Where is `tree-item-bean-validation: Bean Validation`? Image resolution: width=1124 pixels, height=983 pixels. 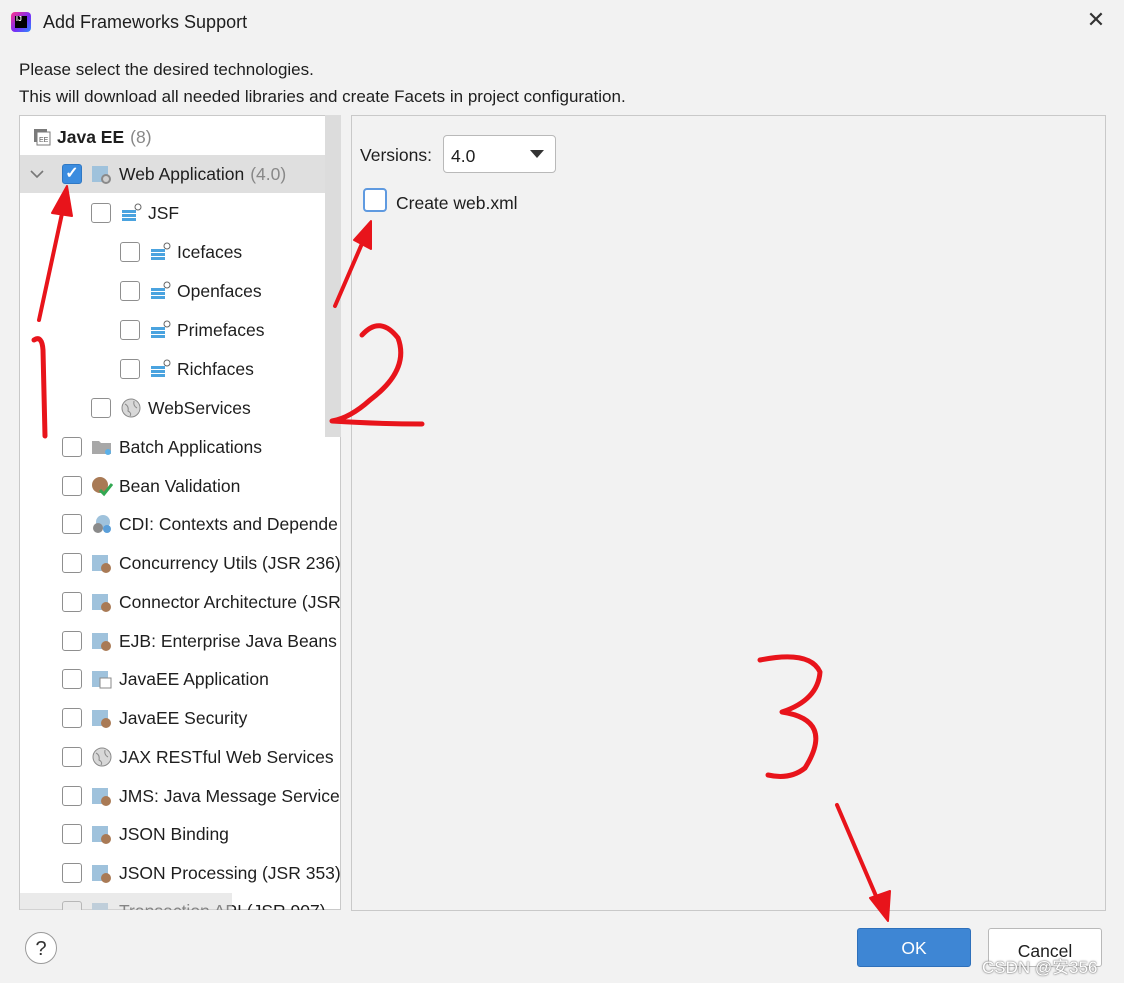 tree-item-bean-validation: Bean Validation is located at coordinates (151, 486).